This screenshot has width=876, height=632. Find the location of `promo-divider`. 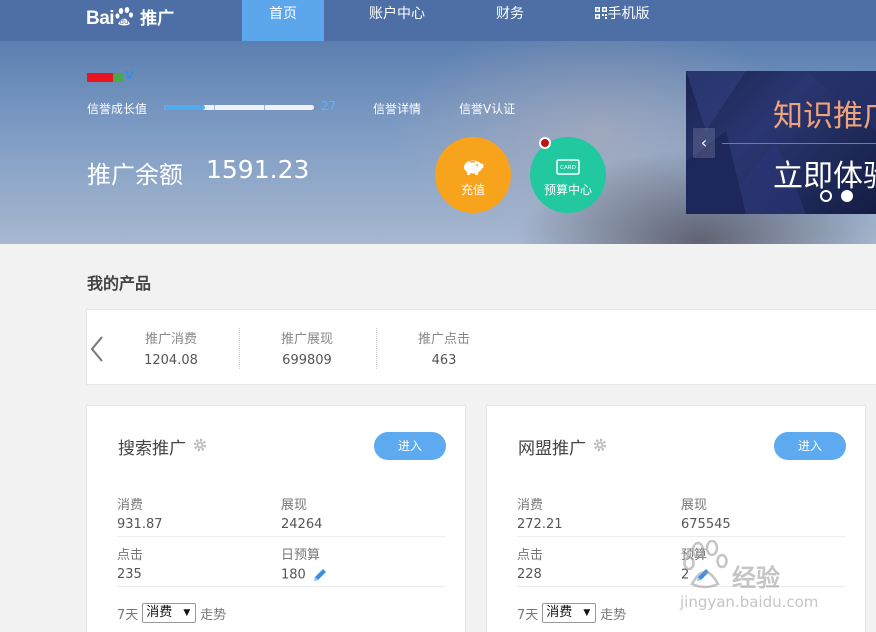

promo-divider is located at coordinates (799, 143).